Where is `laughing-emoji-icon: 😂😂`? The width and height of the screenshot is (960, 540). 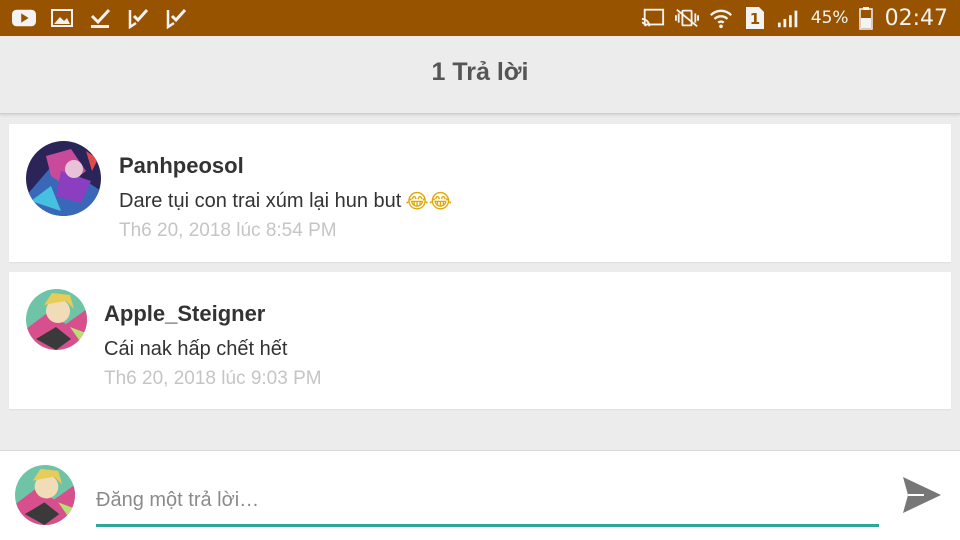 laughing-emoji-icon: 😂😂 is located at coordinates (429, 201).